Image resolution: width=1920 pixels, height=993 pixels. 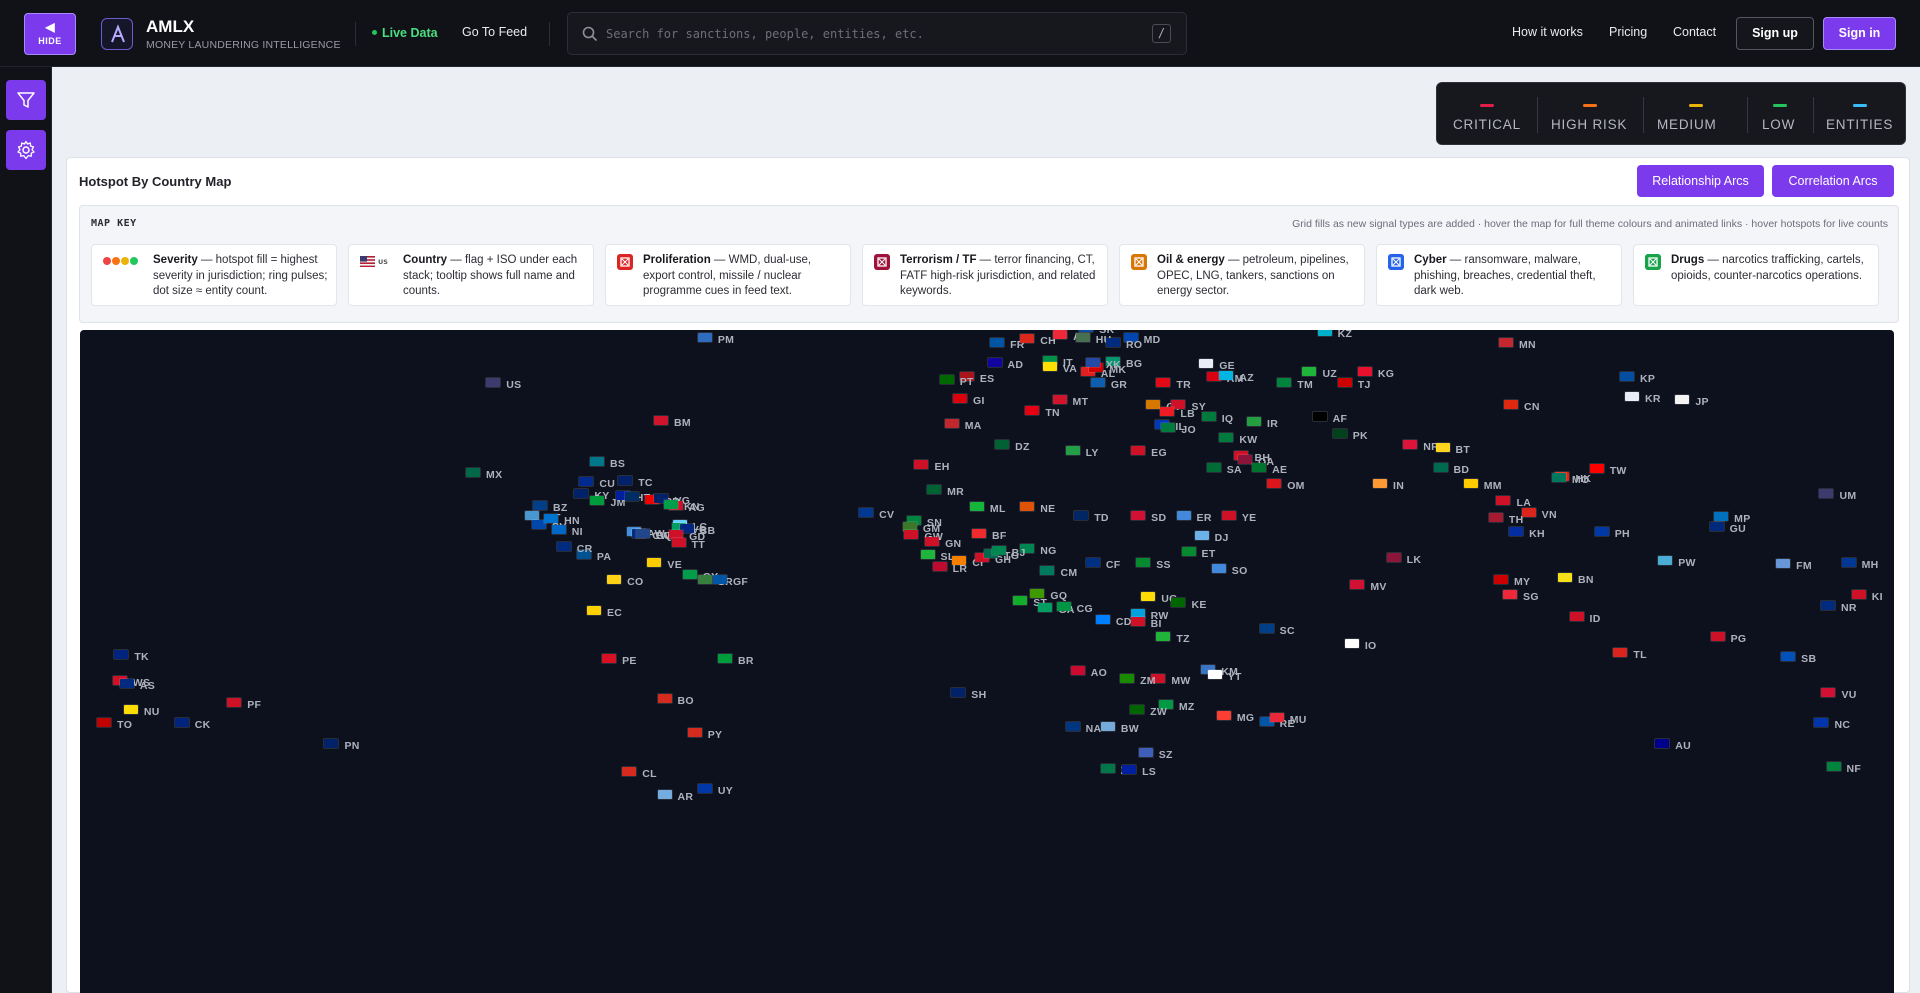 What do you see at coordinates (675, 699) in the screenshot?
I see `country-pin-bo: BO` at bounding box center [675, 699].